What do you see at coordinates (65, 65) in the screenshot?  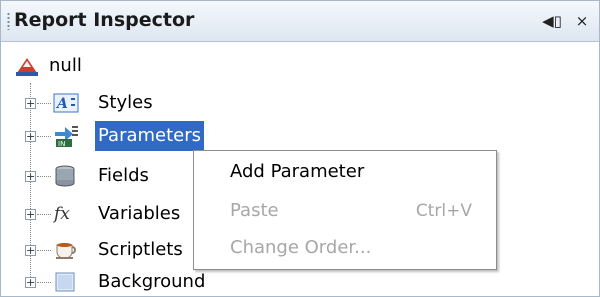 I see `tree-root-label: null` at bounding box center [65, 65].